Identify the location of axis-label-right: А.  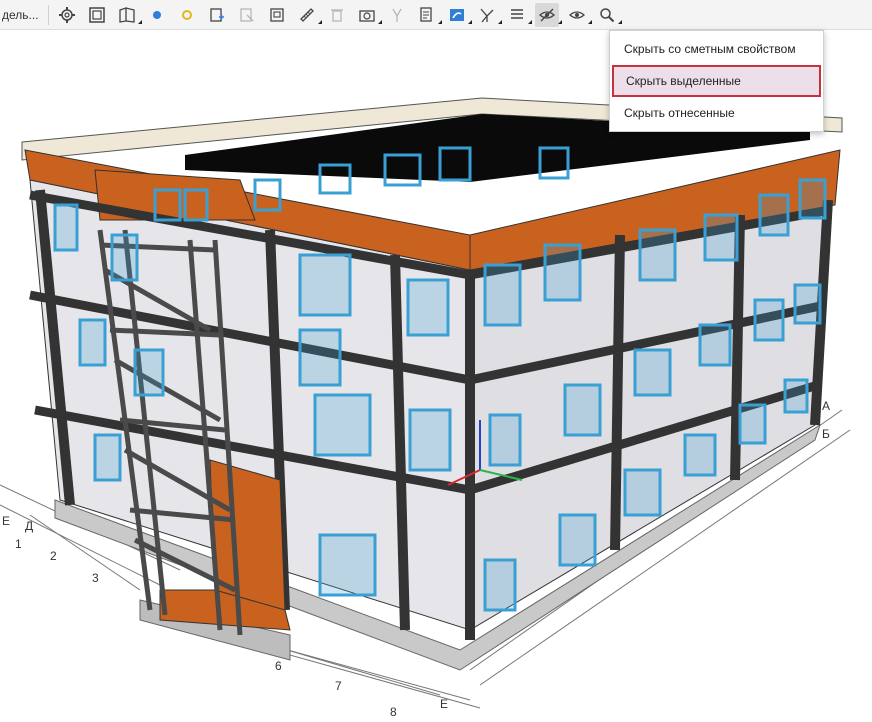
(826, 406).